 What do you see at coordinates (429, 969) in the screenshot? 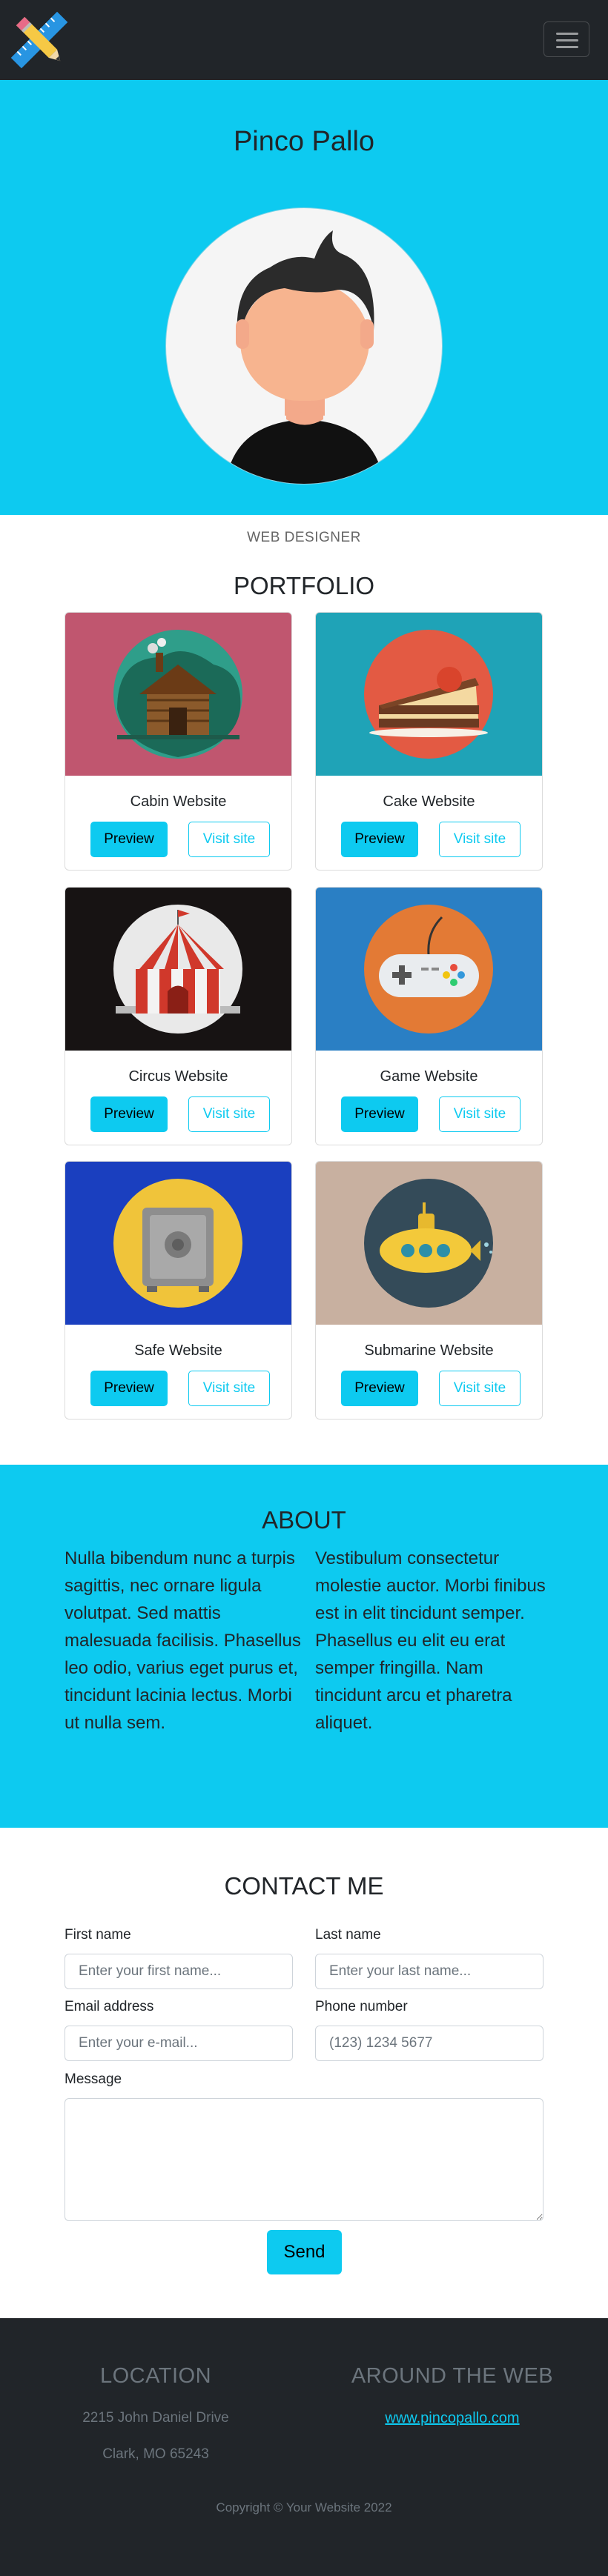
I see `game-controller-icon` at bounding box center [429, 969].